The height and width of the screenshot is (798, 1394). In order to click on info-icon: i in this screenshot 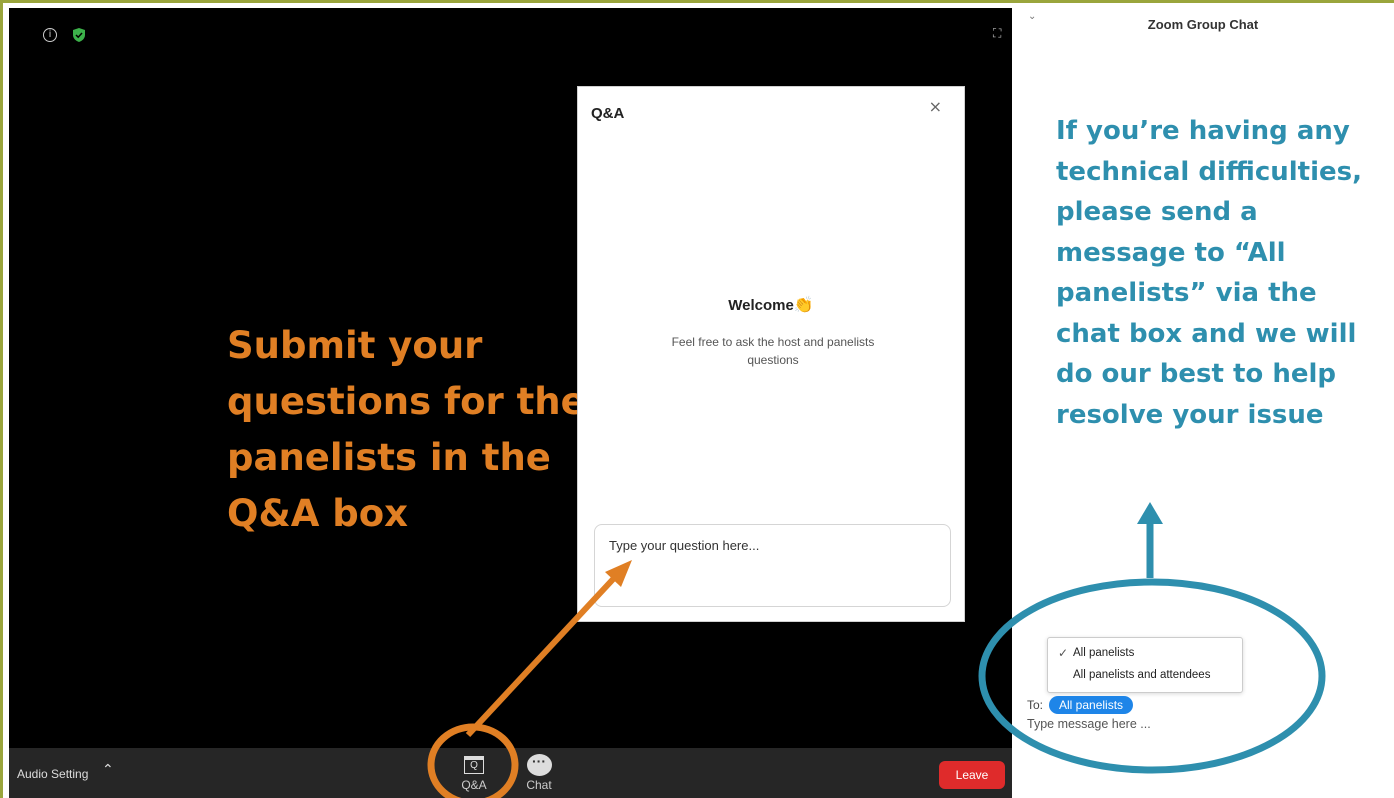, I will do `click(50, 35)`.